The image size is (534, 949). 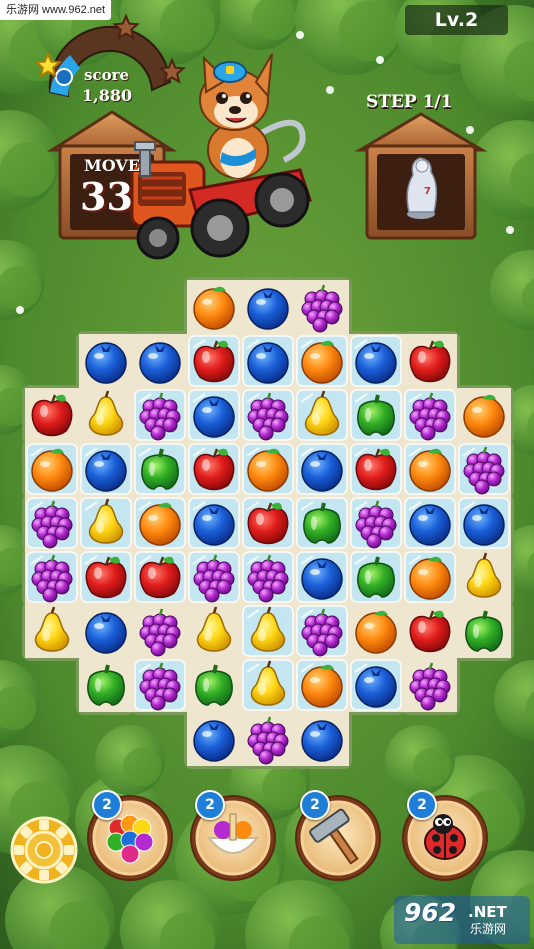 I want to click on watermark-bottom-number: 962, so click(x=430, y=912).